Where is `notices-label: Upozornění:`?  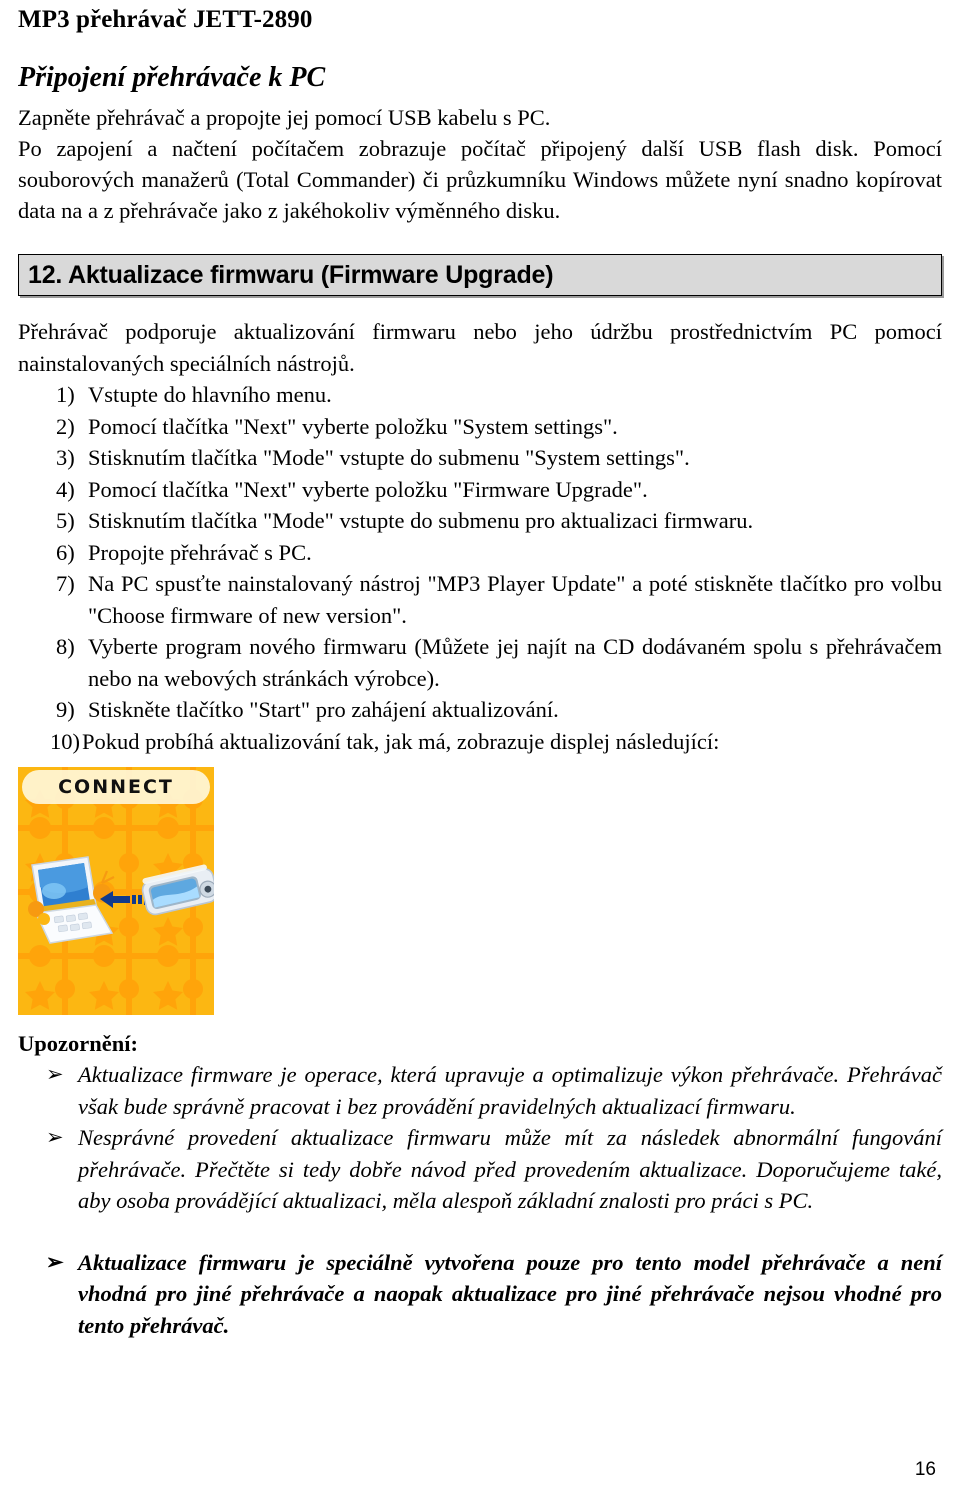 notices-label: Upozornění: is located at coordinates (78, 1044).